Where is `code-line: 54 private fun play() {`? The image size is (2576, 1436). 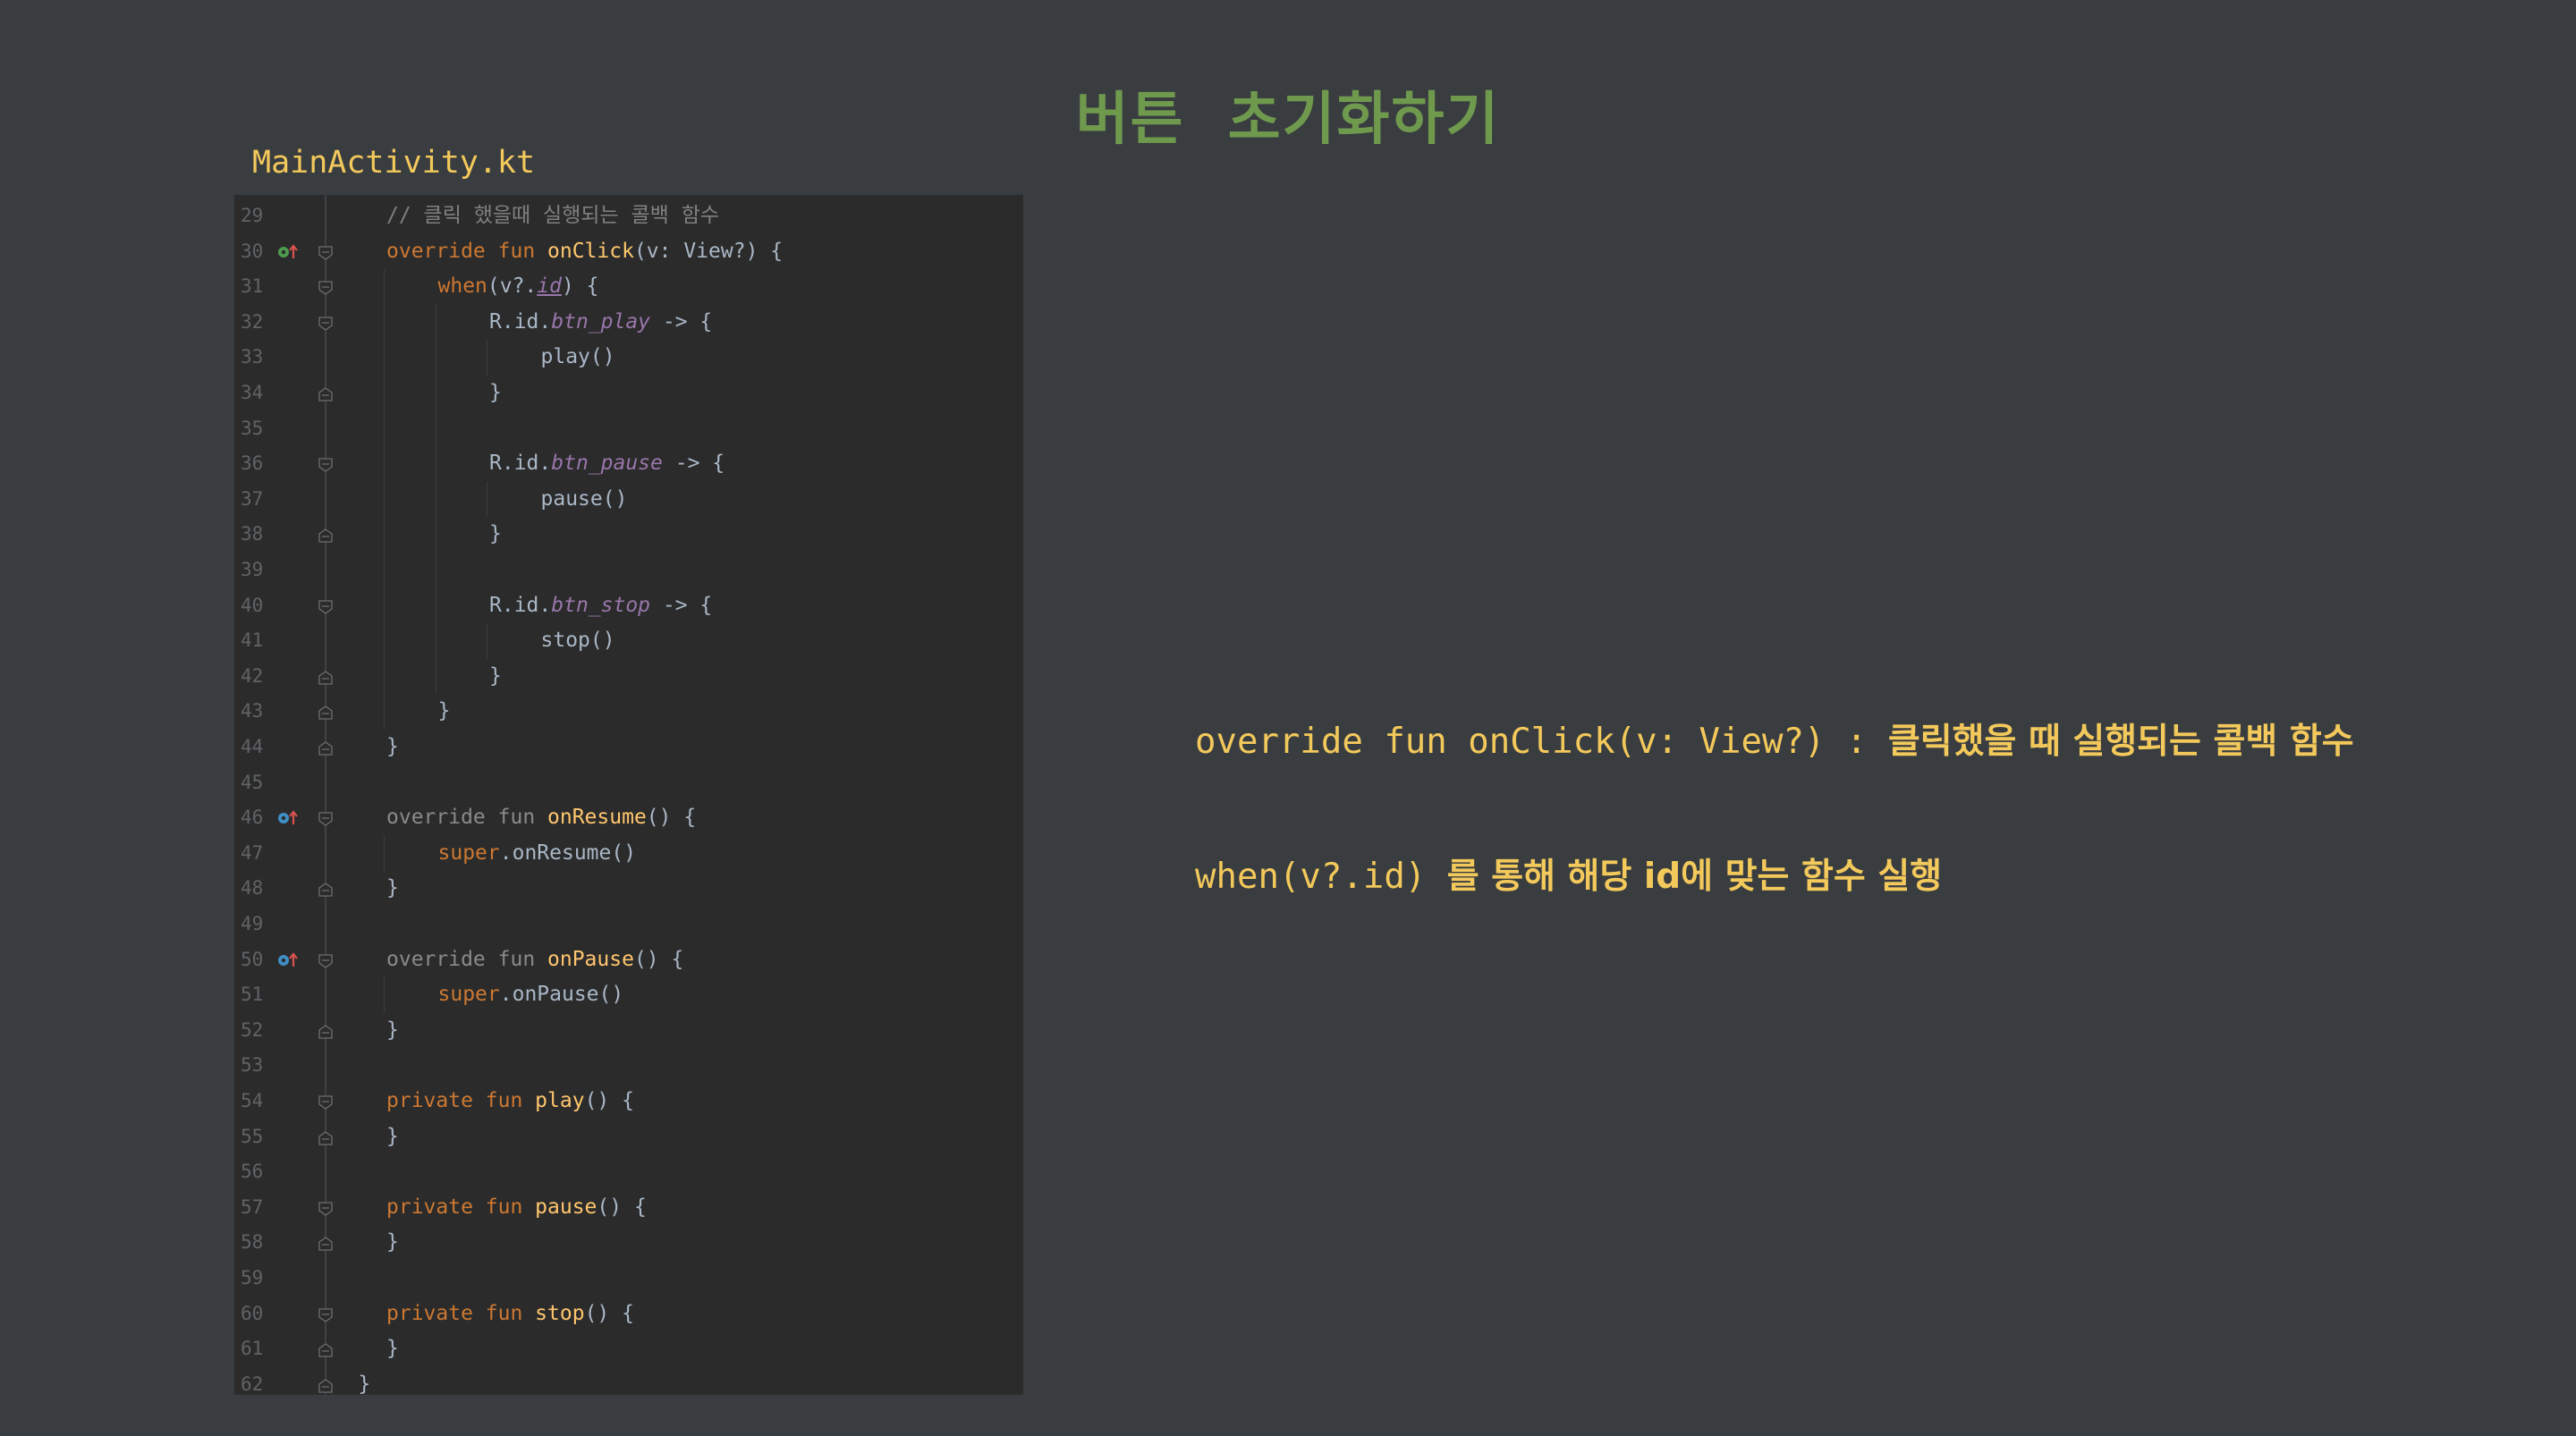
code-line: 54 private fun play() { is located at coordinates (628, 1101).